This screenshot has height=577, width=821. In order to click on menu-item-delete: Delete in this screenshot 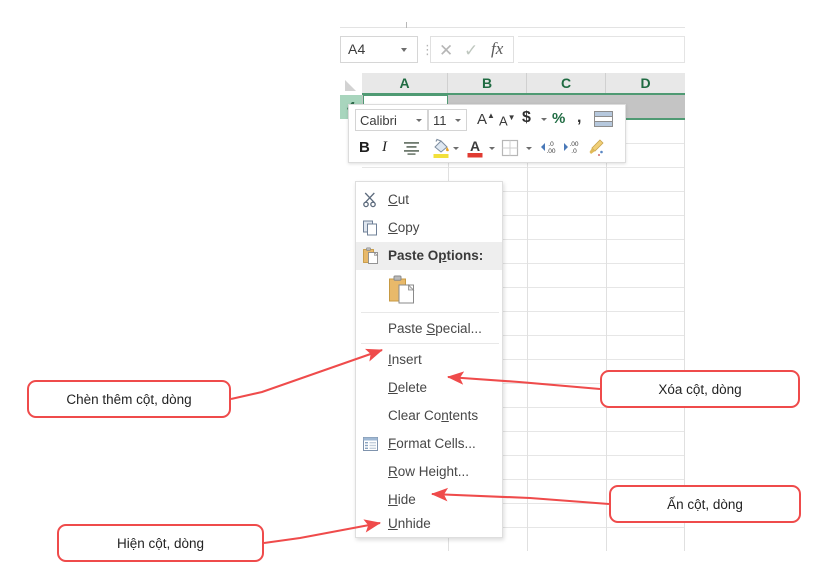, I will do `click(429, 388)`.